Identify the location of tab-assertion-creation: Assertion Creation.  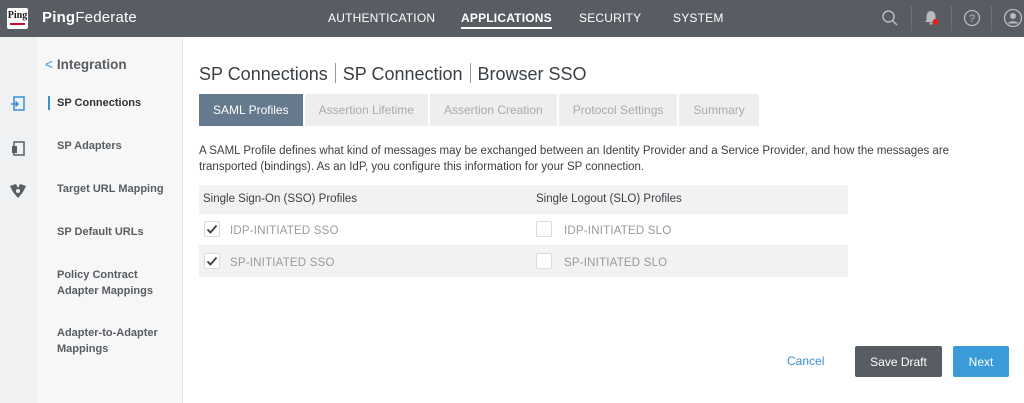
(493, 110).